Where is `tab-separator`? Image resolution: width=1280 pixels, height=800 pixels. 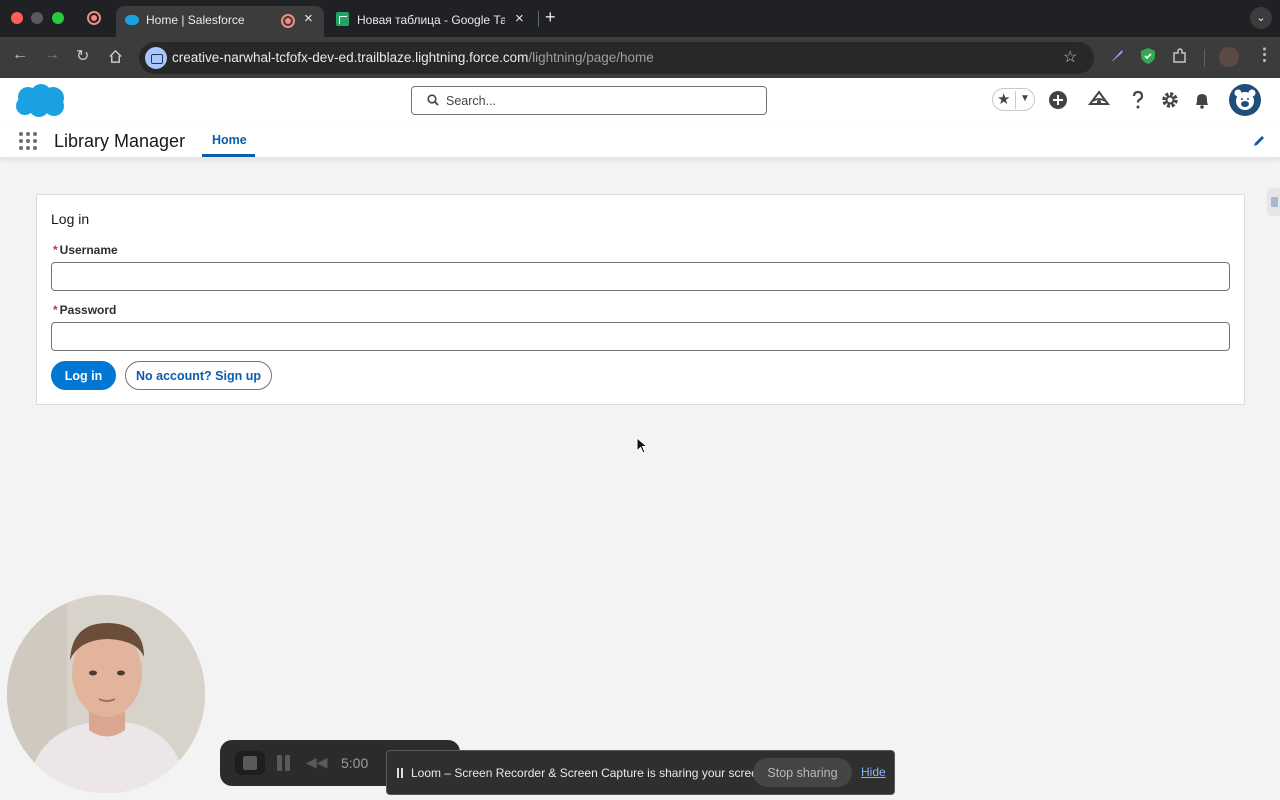 tab-separator is located at coordinates (538, 19).